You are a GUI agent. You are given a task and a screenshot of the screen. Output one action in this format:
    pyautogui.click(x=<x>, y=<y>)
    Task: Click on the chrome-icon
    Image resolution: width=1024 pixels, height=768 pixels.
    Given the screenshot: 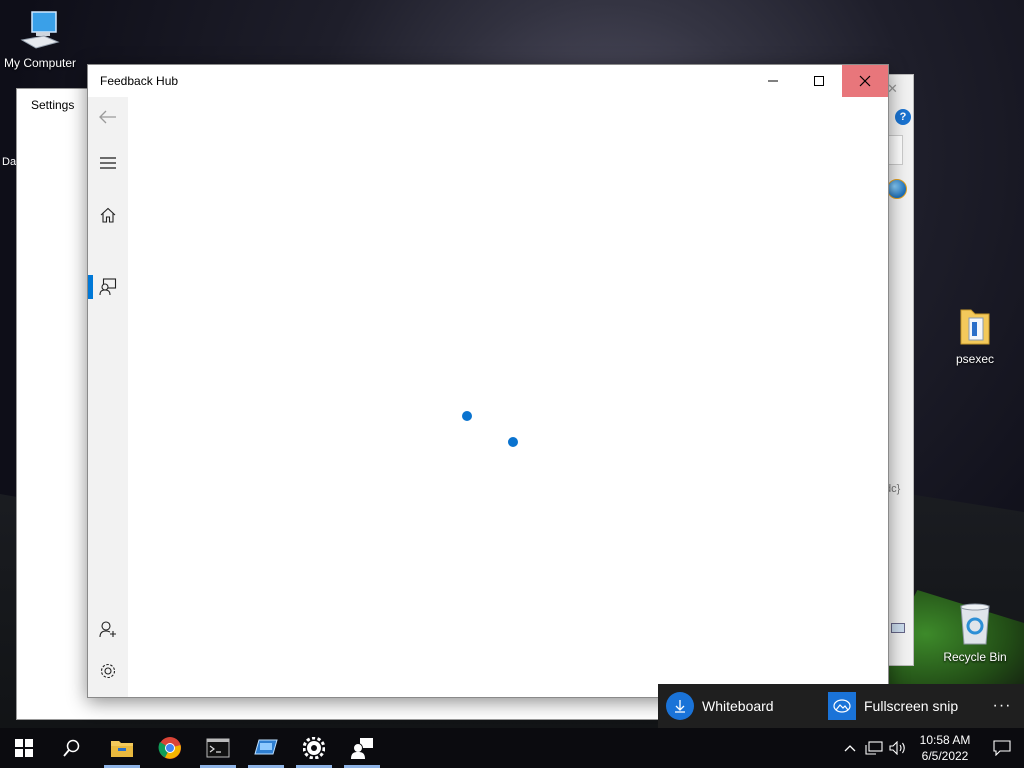 What is the action you would take?
    pyautogui.click(x=169, y=748)
    